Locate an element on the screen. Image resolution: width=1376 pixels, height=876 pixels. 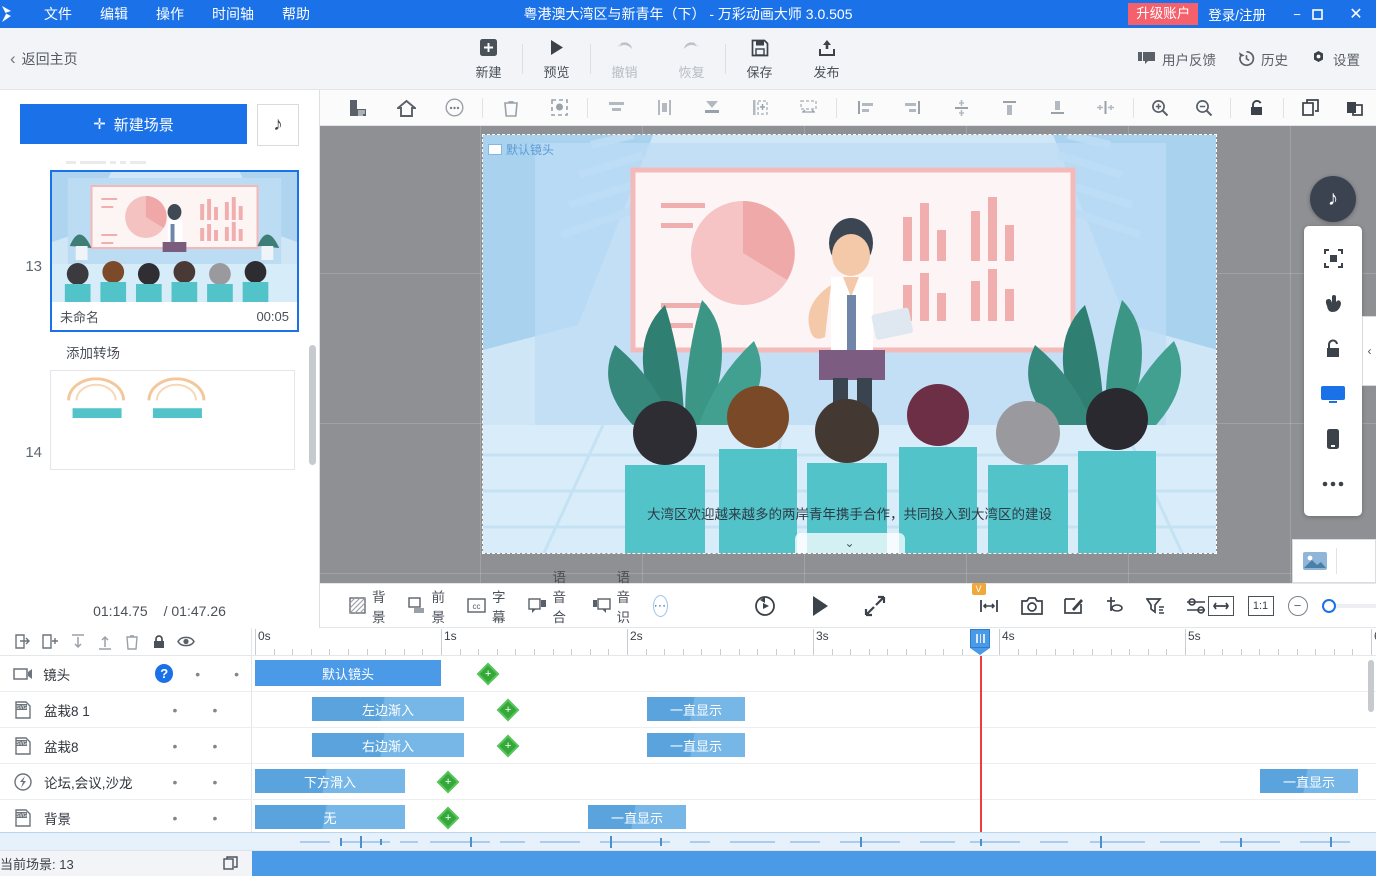
move-down-icon is located at coordinates (77, 642).